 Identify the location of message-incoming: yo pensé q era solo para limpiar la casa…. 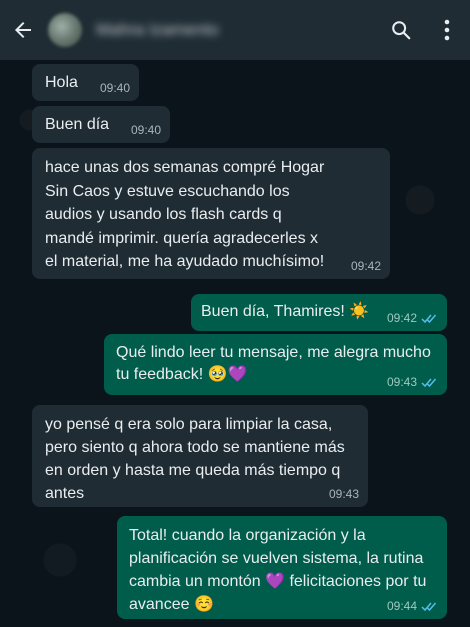
(200, 456).